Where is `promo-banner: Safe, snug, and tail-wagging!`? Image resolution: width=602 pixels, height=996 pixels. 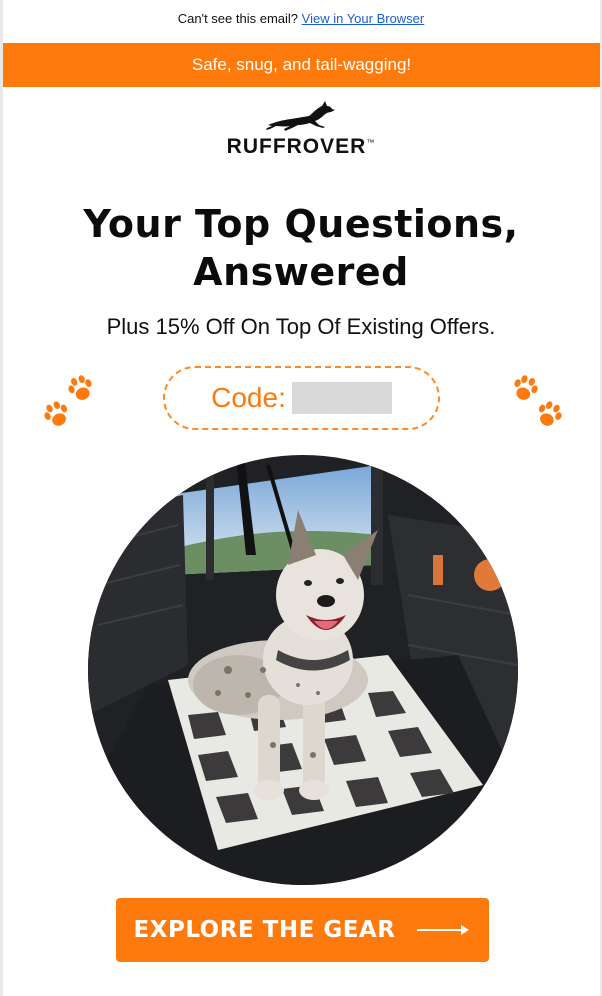
promo-banner: Safe, snug, and tail-wagging! is located at coordinates (301, 65).